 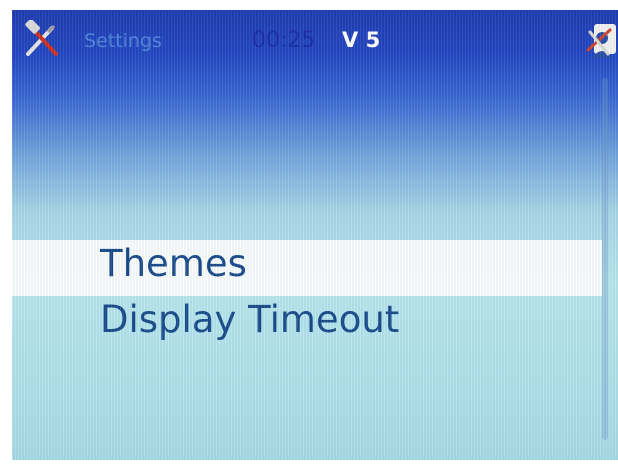 I want to click on clock: 00:25, so click(x=284, y=40).